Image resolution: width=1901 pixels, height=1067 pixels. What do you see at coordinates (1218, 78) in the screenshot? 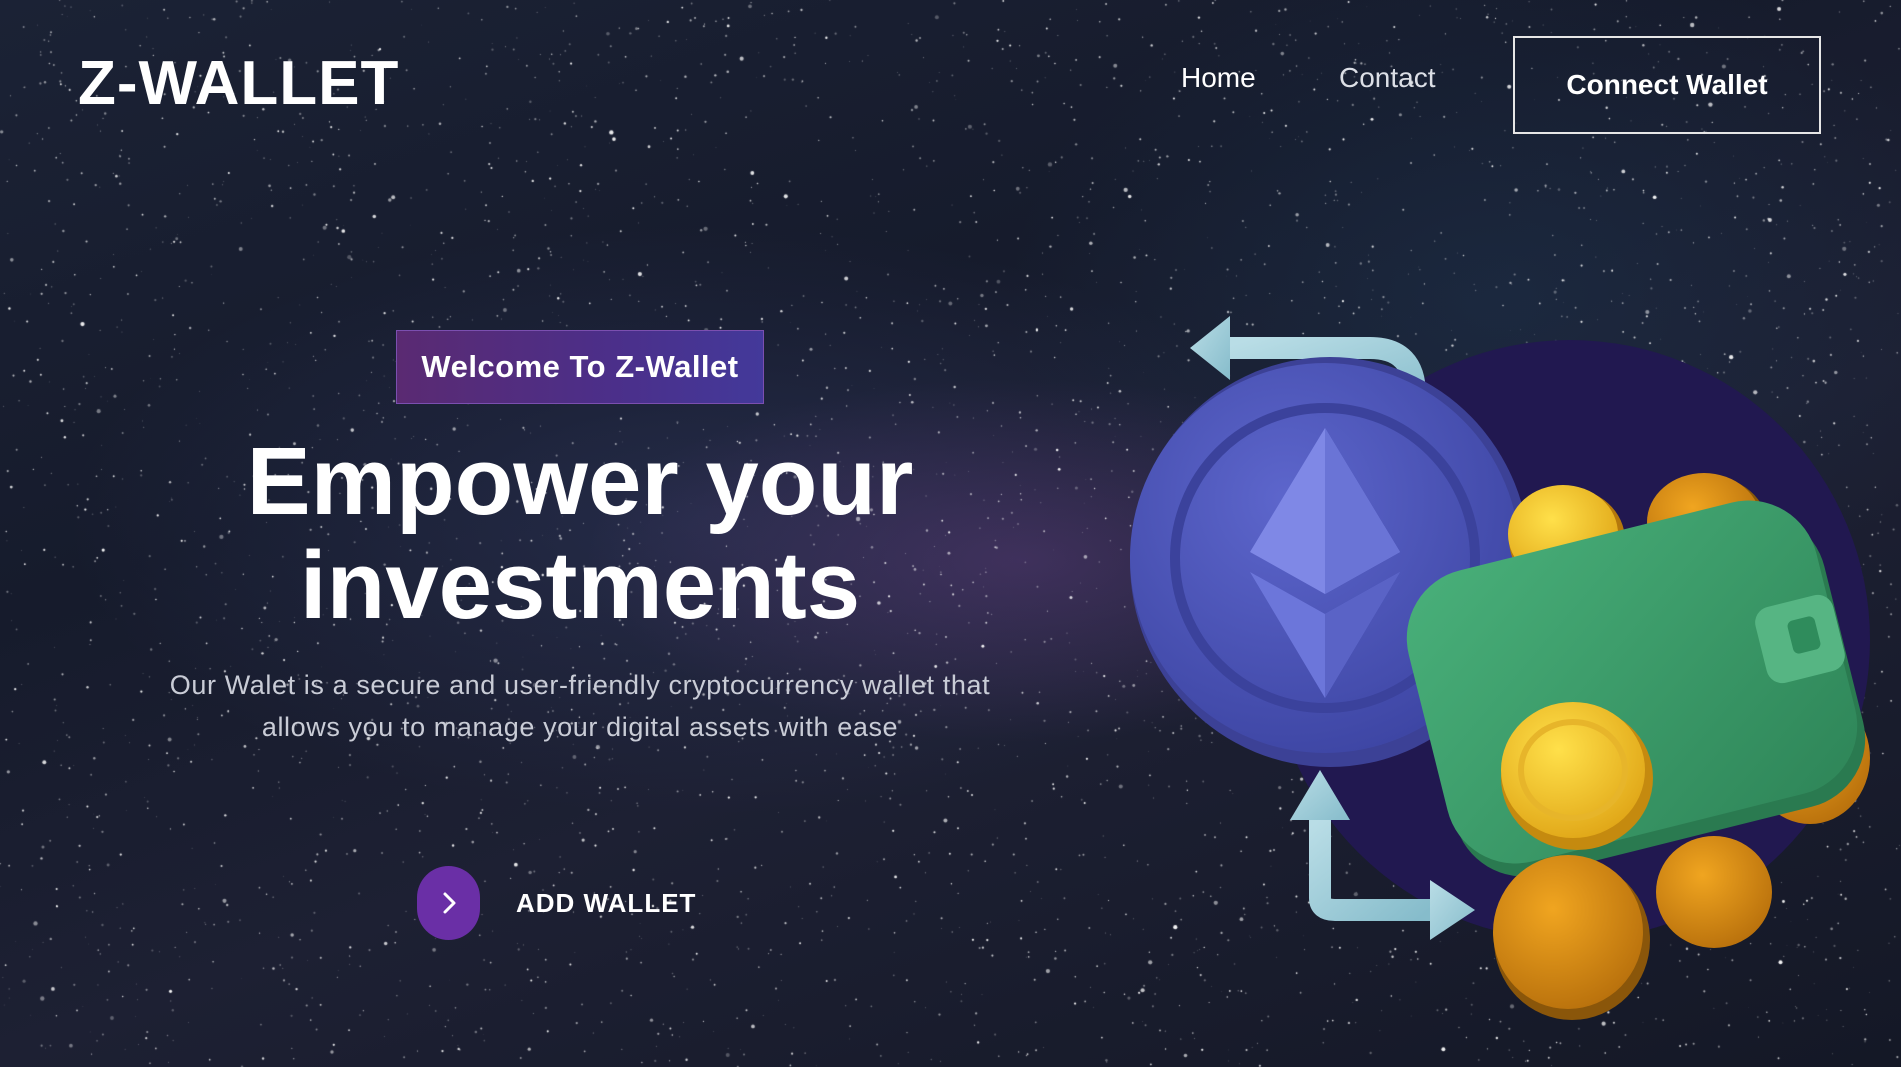
I see `nav-link-home: Home` at bounding box center [1218, 78].